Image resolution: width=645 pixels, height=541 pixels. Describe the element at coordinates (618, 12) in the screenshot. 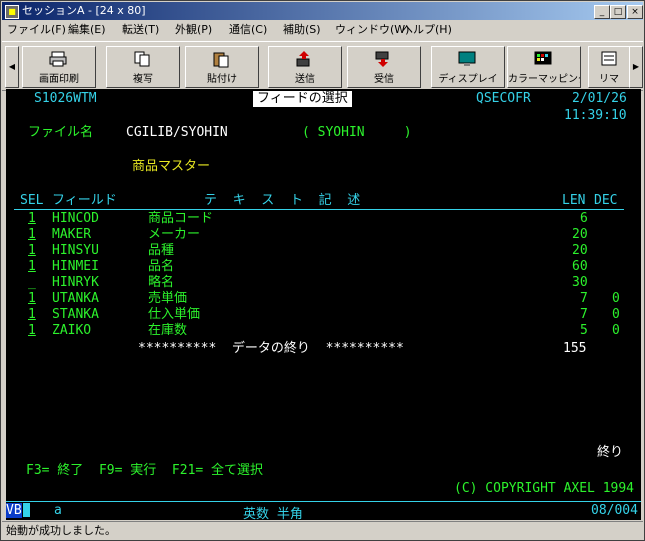

I see `maximize-button: □` at that location.